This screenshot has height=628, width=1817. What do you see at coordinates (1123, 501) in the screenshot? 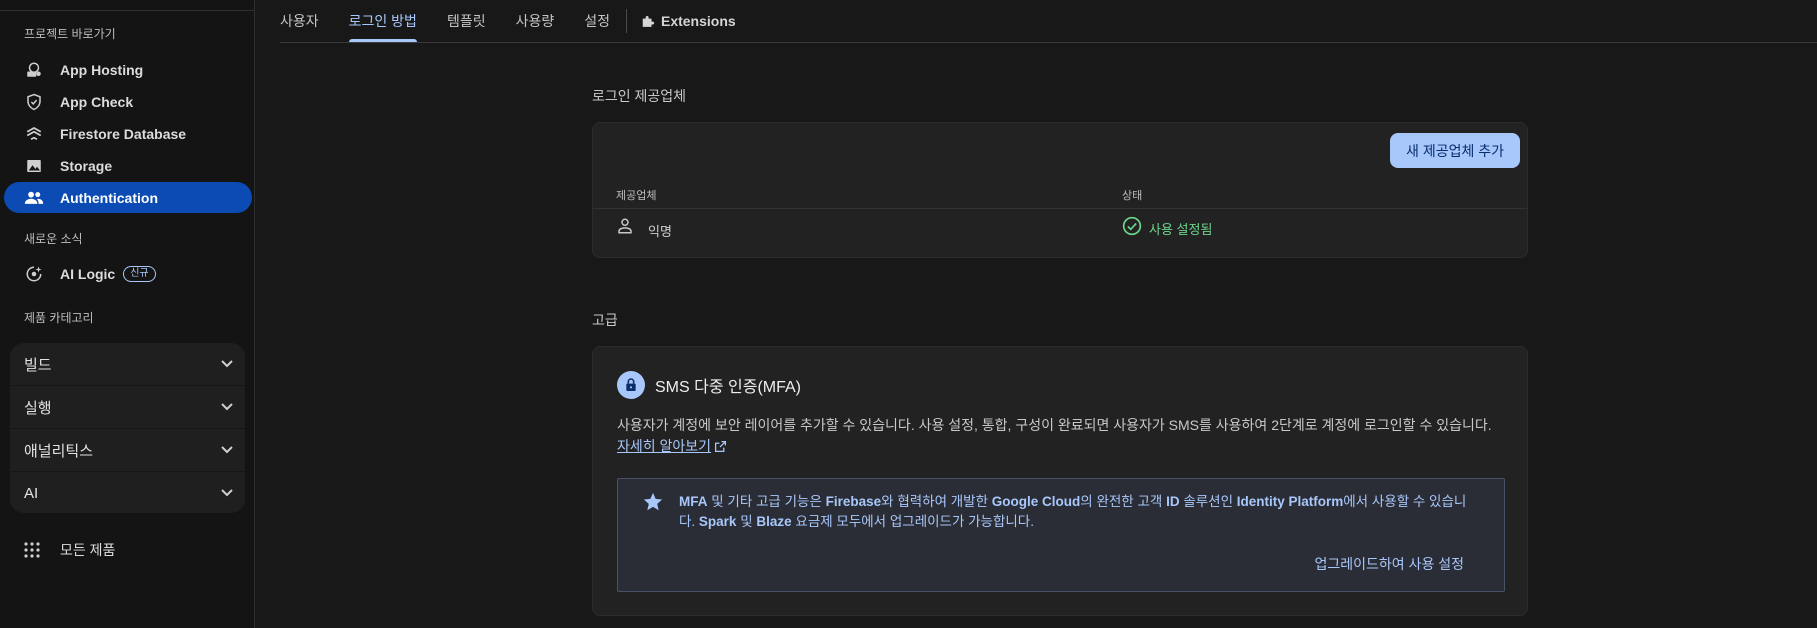
I see `info-text-part: 의 완전한 고객` at bounding box center [1123, 501].